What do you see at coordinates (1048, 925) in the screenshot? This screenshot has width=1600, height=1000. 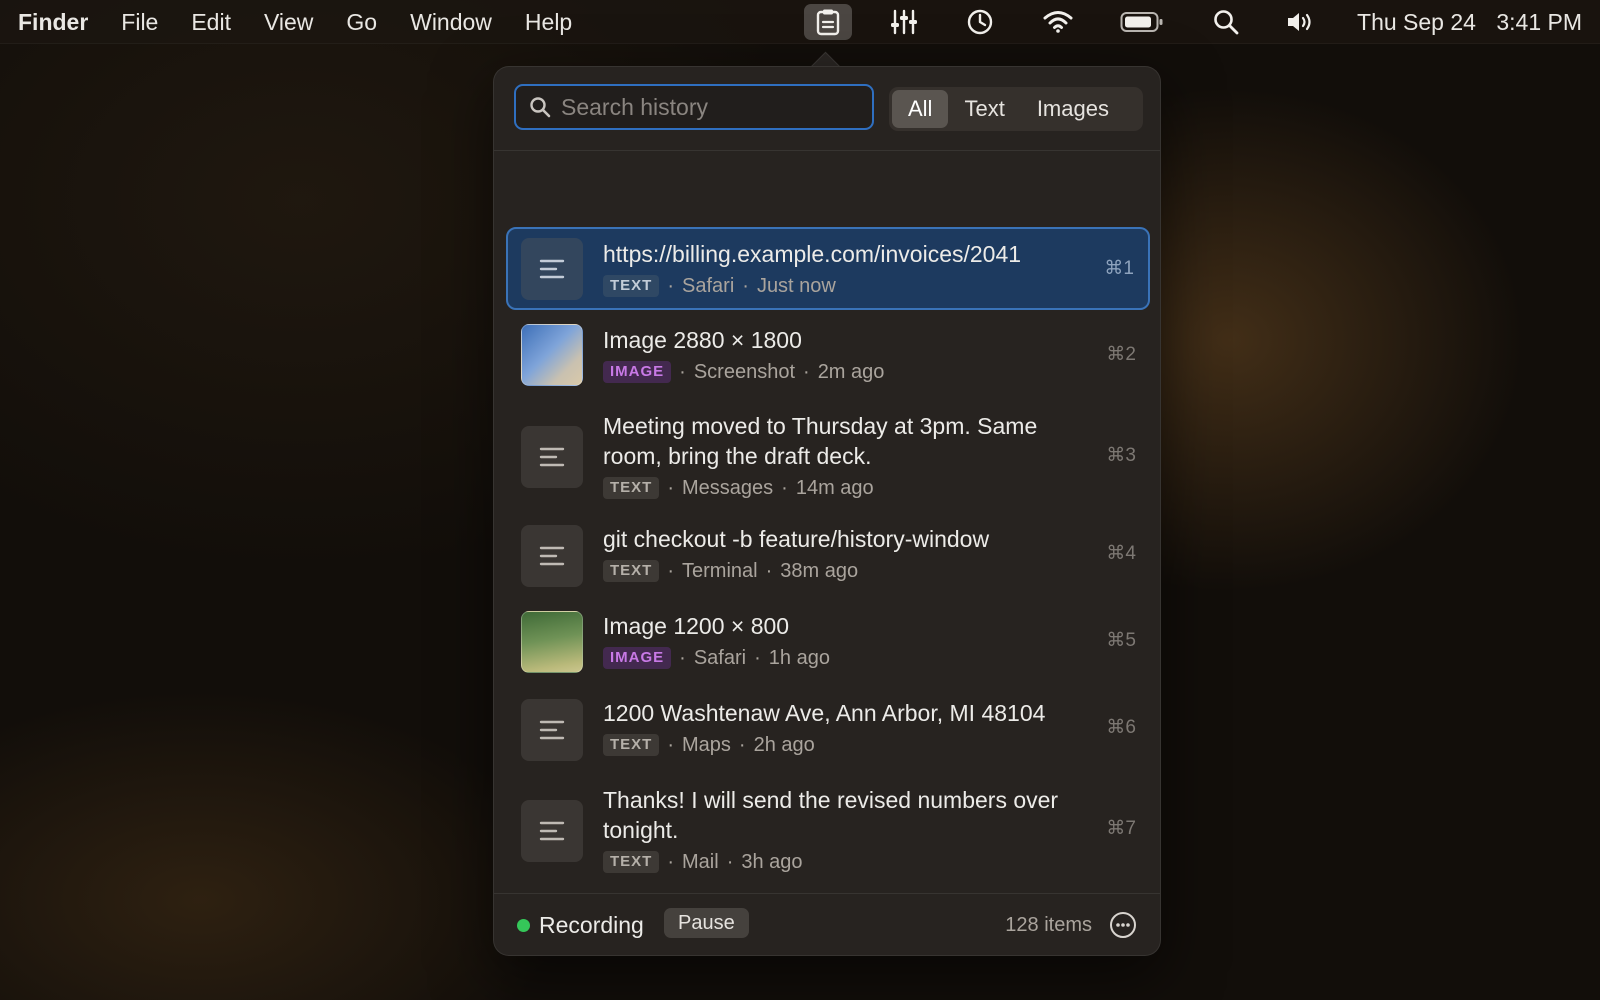 I see `item-count: 128 items` at bounding box center [1048, 925].